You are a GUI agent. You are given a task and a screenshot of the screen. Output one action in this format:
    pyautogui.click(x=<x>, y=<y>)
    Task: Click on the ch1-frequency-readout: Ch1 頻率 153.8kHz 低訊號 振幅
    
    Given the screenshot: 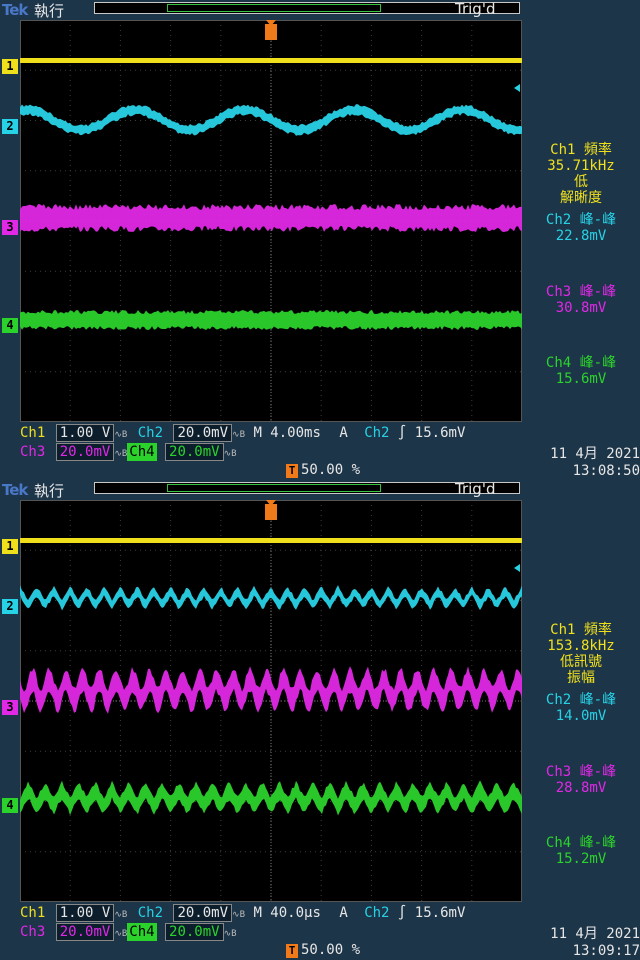 What is the action you would take?
    pyautogui.click(x=581, y=654)
    